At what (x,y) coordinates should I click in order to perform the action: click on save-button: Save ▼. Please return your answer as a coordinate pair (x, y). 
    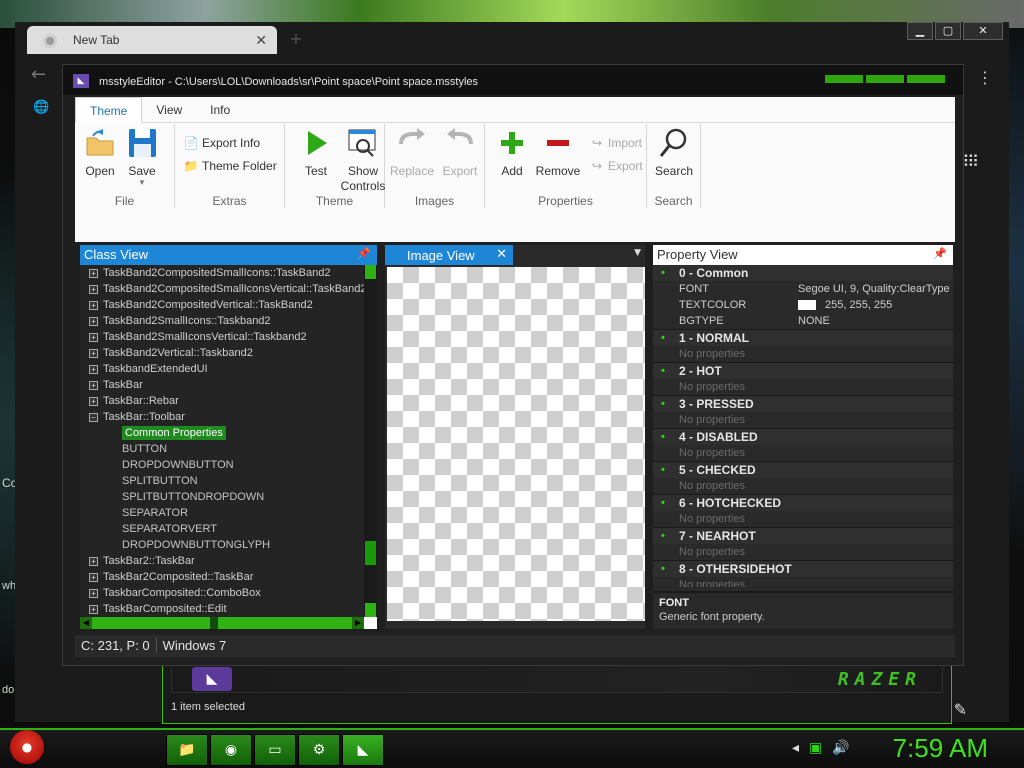
    Looking at the image, I should click on (142, 156).